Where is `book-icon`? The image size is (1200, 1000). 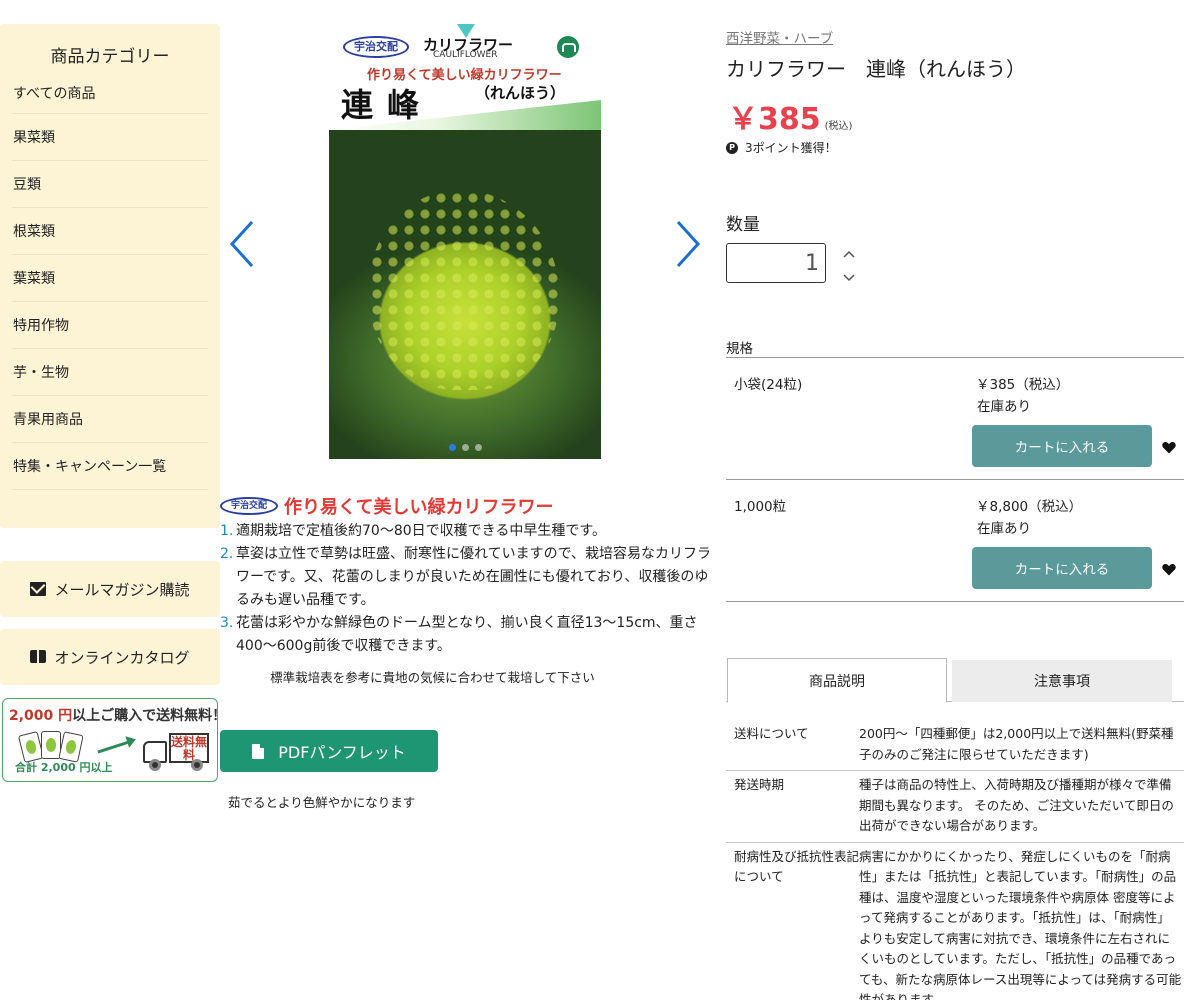
book-icon is located at coordinates (38, 657).